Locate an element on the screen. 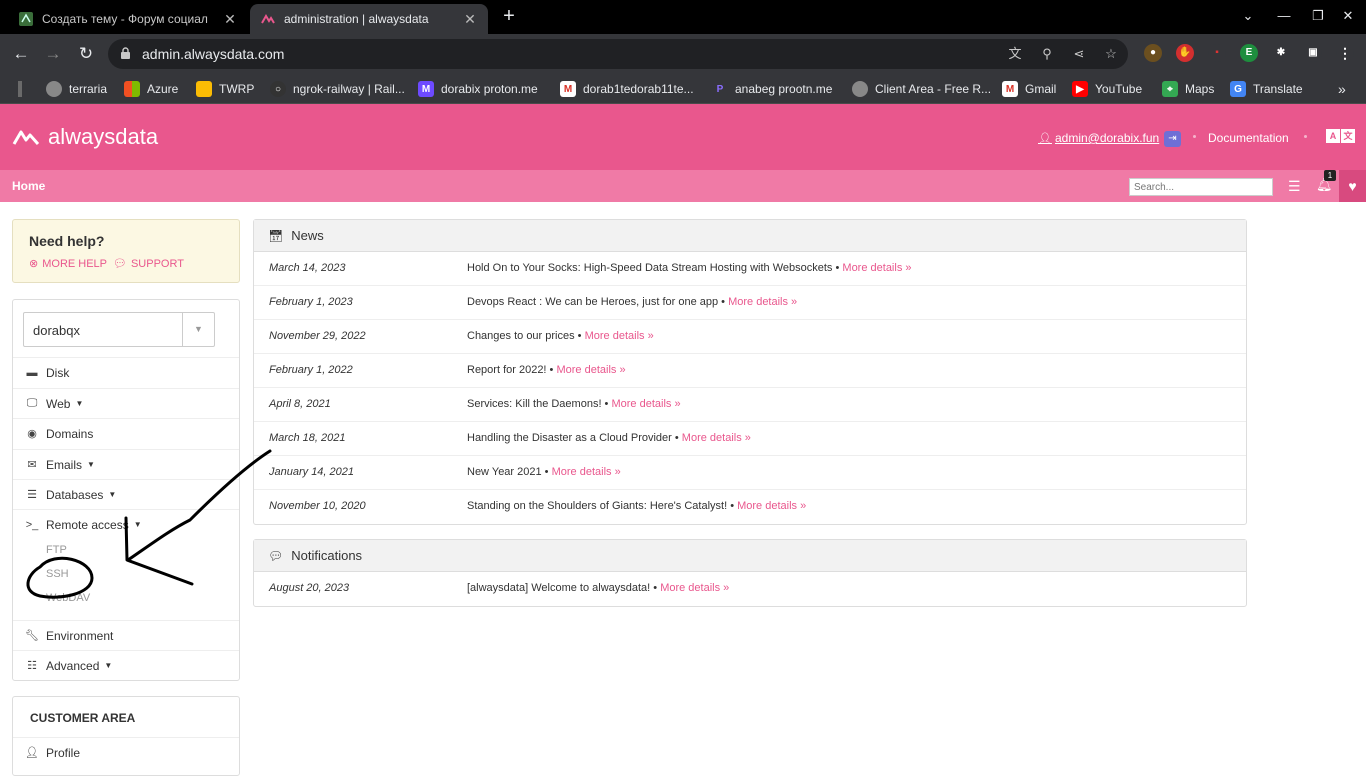 This screenshot has height=776, width=1366. nav-item-emails: ✉ Emails ▼ is located at coordinates (126, 464).